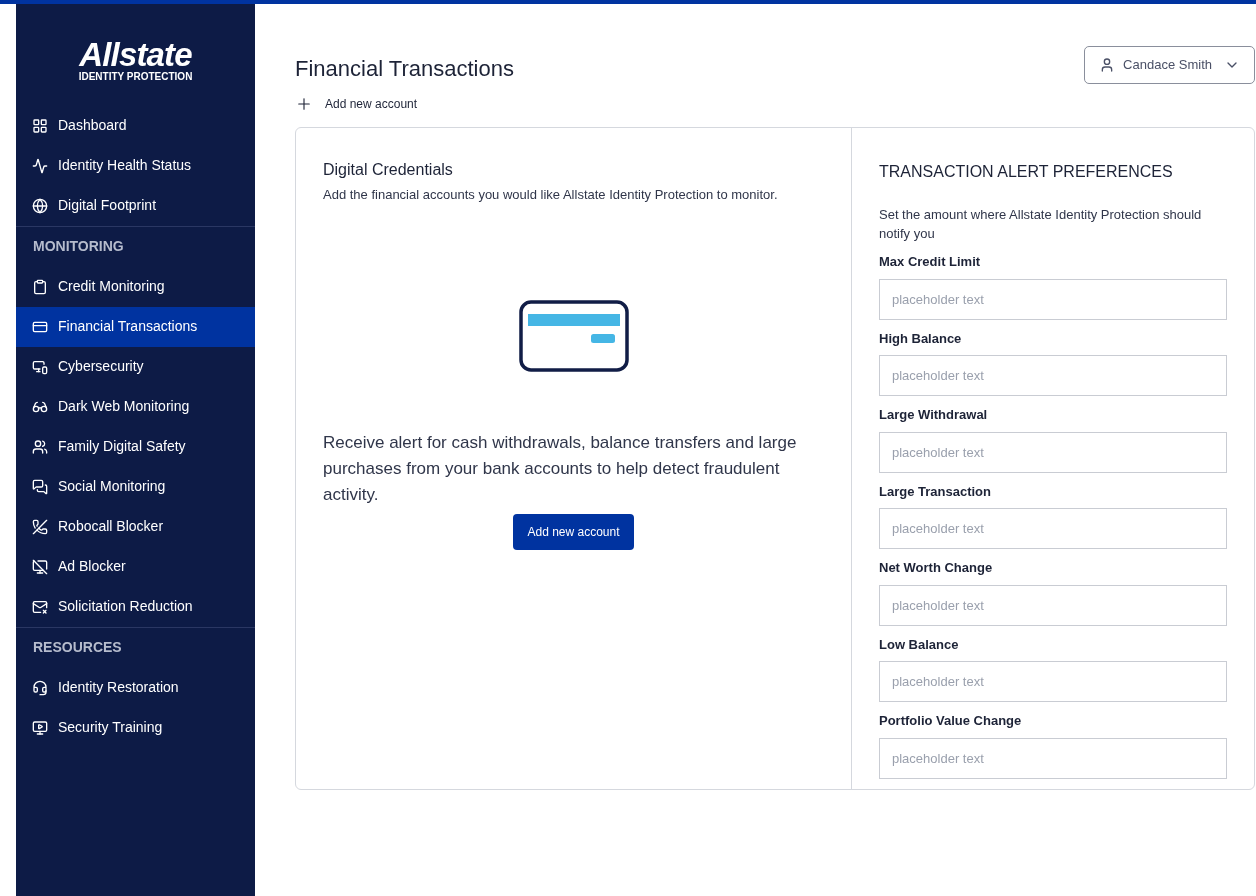  What do you see at coordinates (40, 526) in the screenshot?
I see `phone-off-icon` at bounding box center [40, 526].